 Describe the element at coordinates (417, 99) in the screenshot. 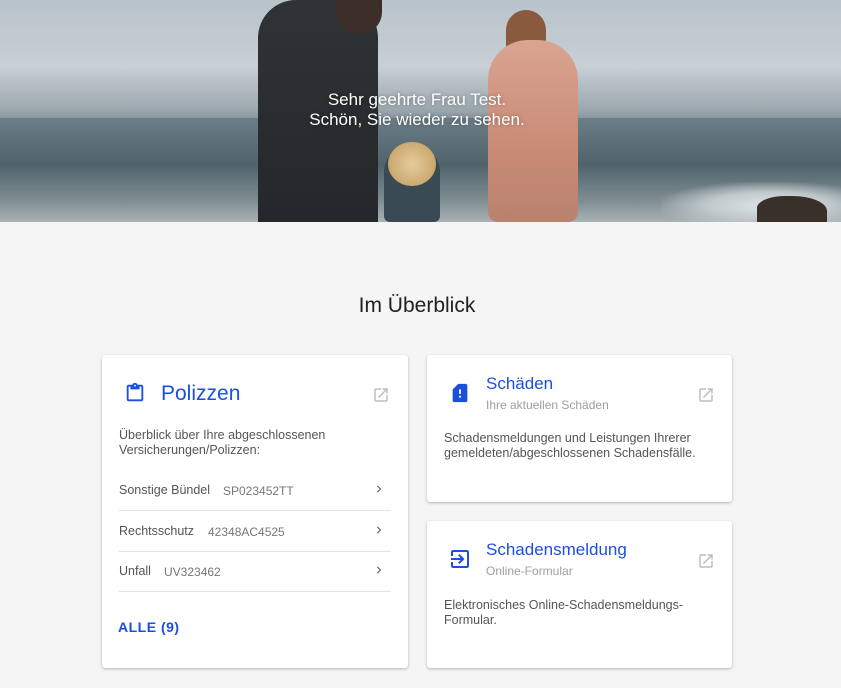

I see `greeting-line-1: Sehr geehrte Frau Test.` at that location.